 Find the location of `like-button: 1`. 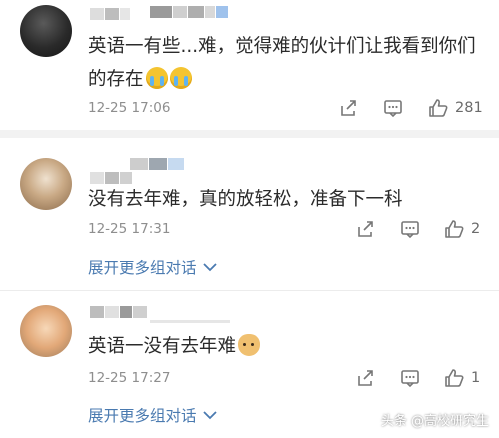

like-button: 1 is located at coordinates (462, 378).